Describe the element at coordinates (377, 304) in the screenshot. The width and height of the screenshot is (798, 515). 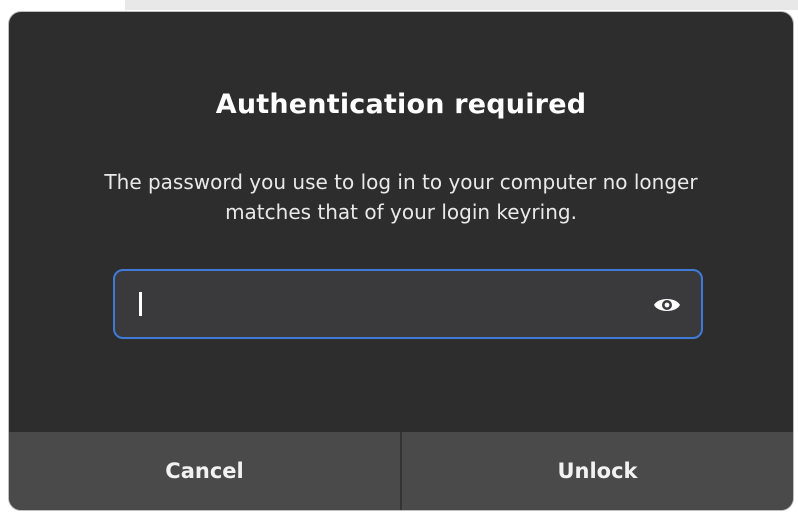
I see `password-input` at that location.